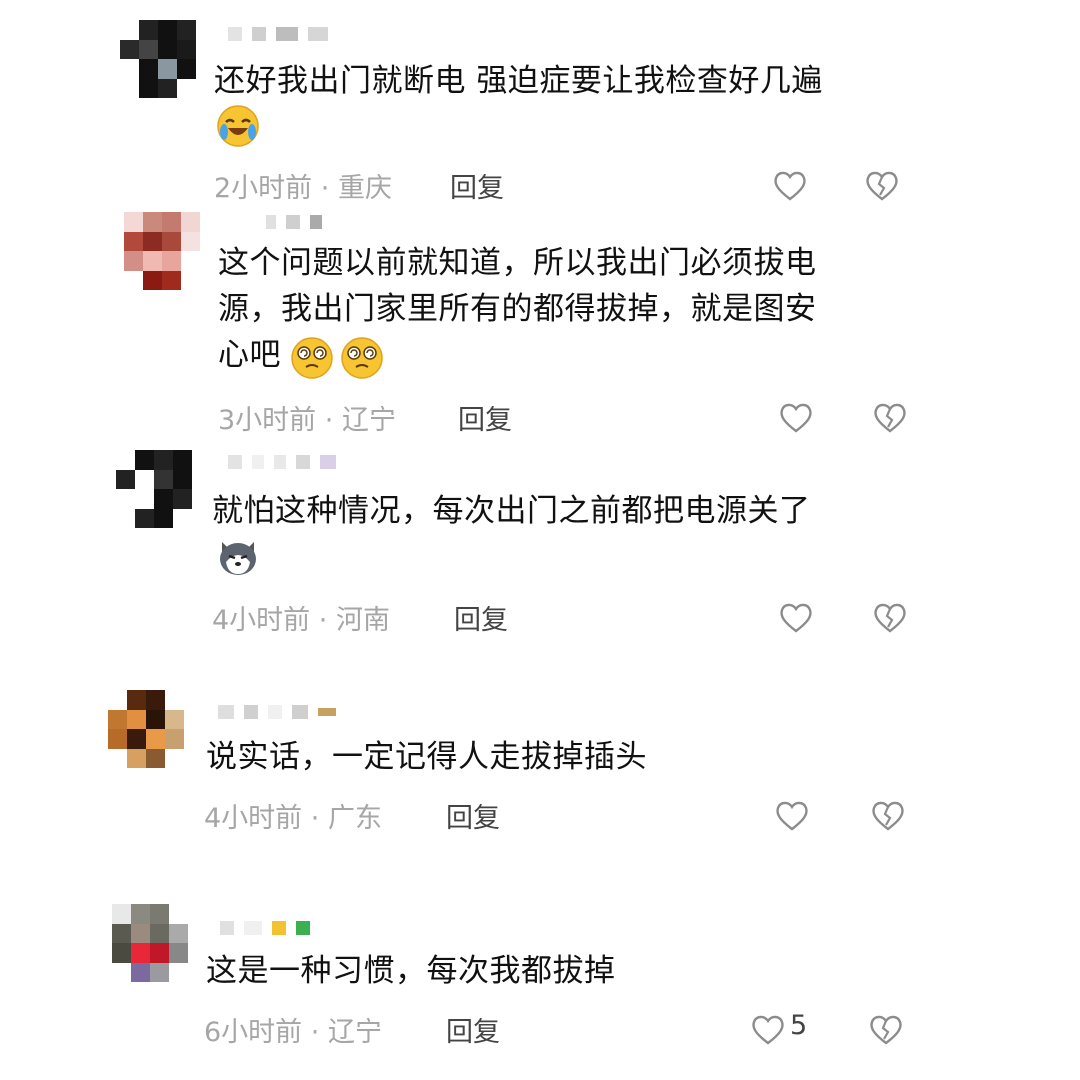 Image resolution: width=1080 pixels, height=1080 pixels. I want to click on comment-time: 2小时前, so click(263, 188).